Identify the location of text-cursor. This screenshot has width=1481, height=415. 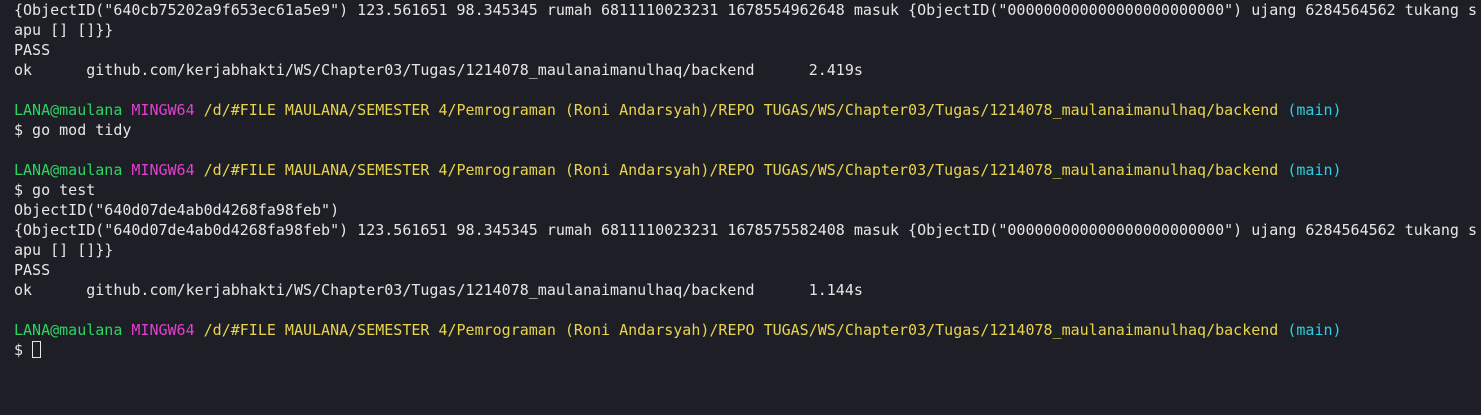
(37, 349).